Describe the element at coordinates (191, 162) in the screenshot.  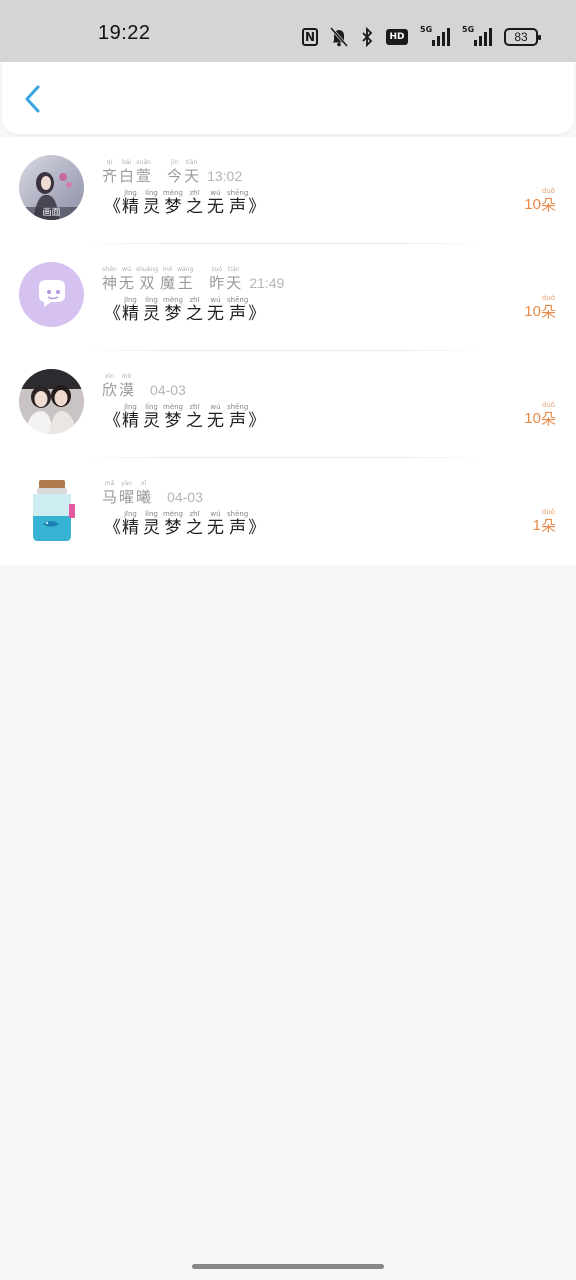
I see `pinyin: tiān` at that location.